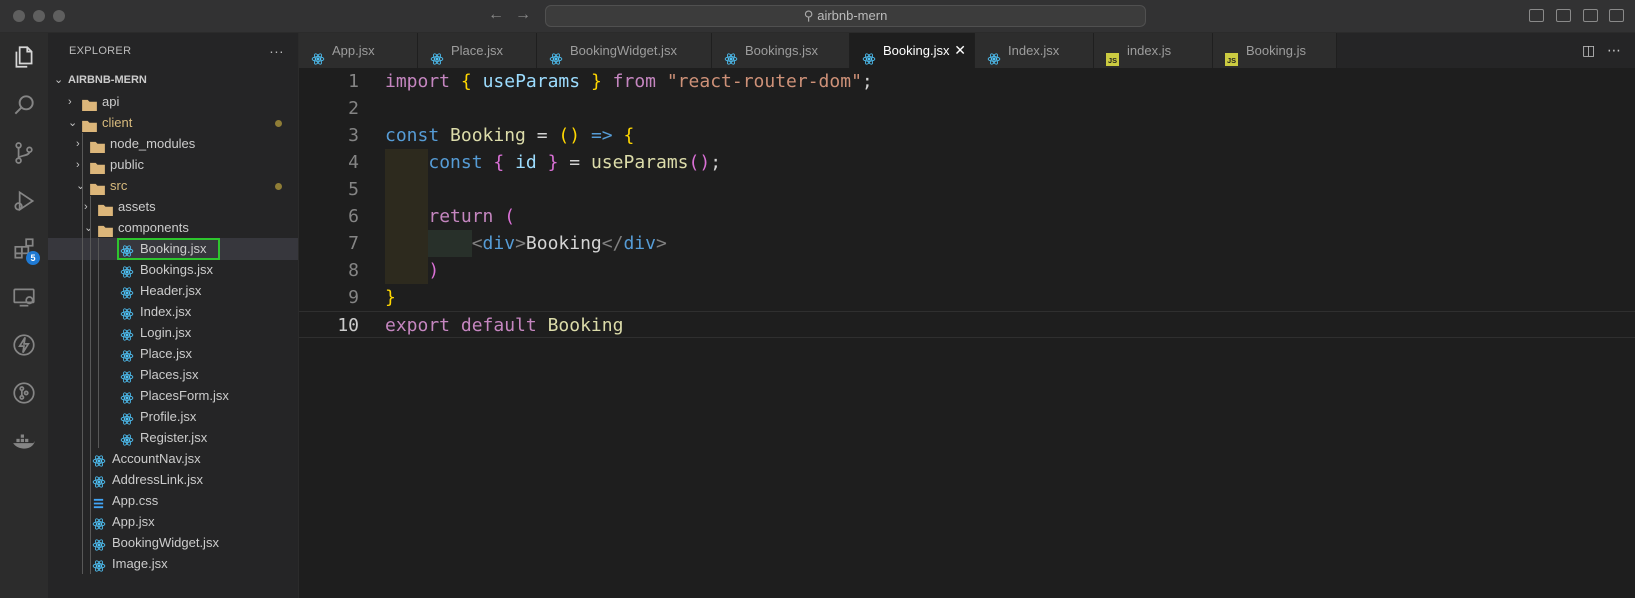 The height and width of the screenshot is (598, 1635). I want to click on tab-app-jsx: App.jsx, so click(358, 50).